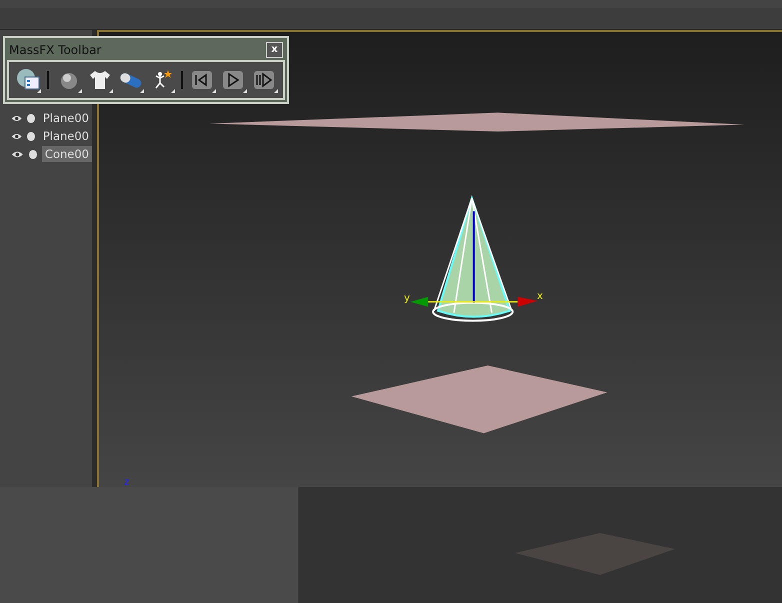 The image size is (782, 603). Describe the element at coordinates (274, 50) in the screenshot. I see `close-button: x` at that location.